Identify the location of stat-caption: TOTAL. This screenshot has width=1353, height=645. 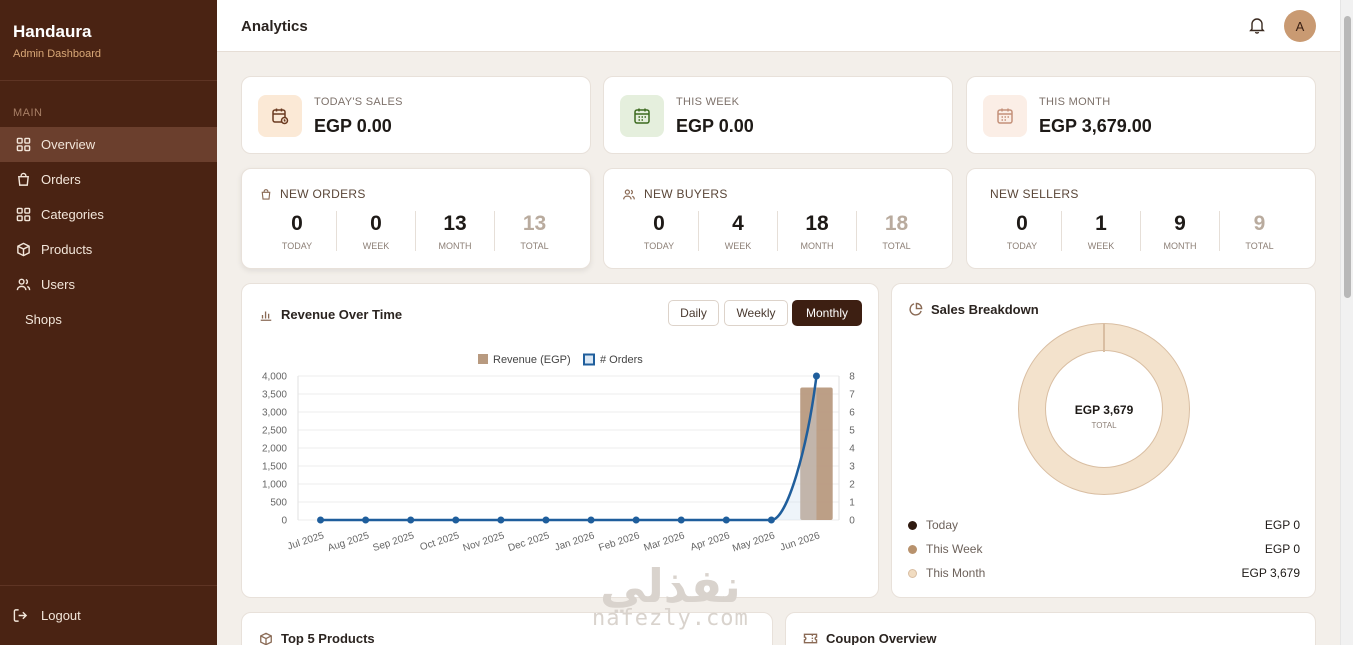
(534, 246).